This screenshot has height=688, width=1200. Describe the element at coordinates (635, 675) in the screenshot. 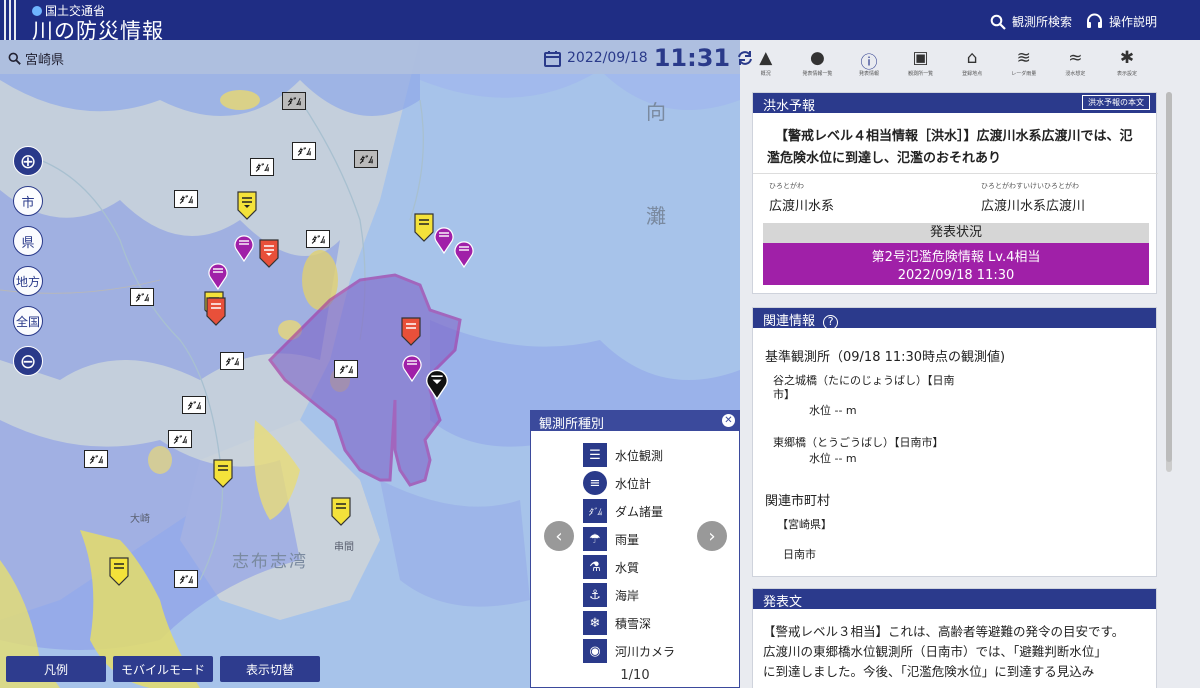

I see `legend-page-indicator: 1/10` at that location.